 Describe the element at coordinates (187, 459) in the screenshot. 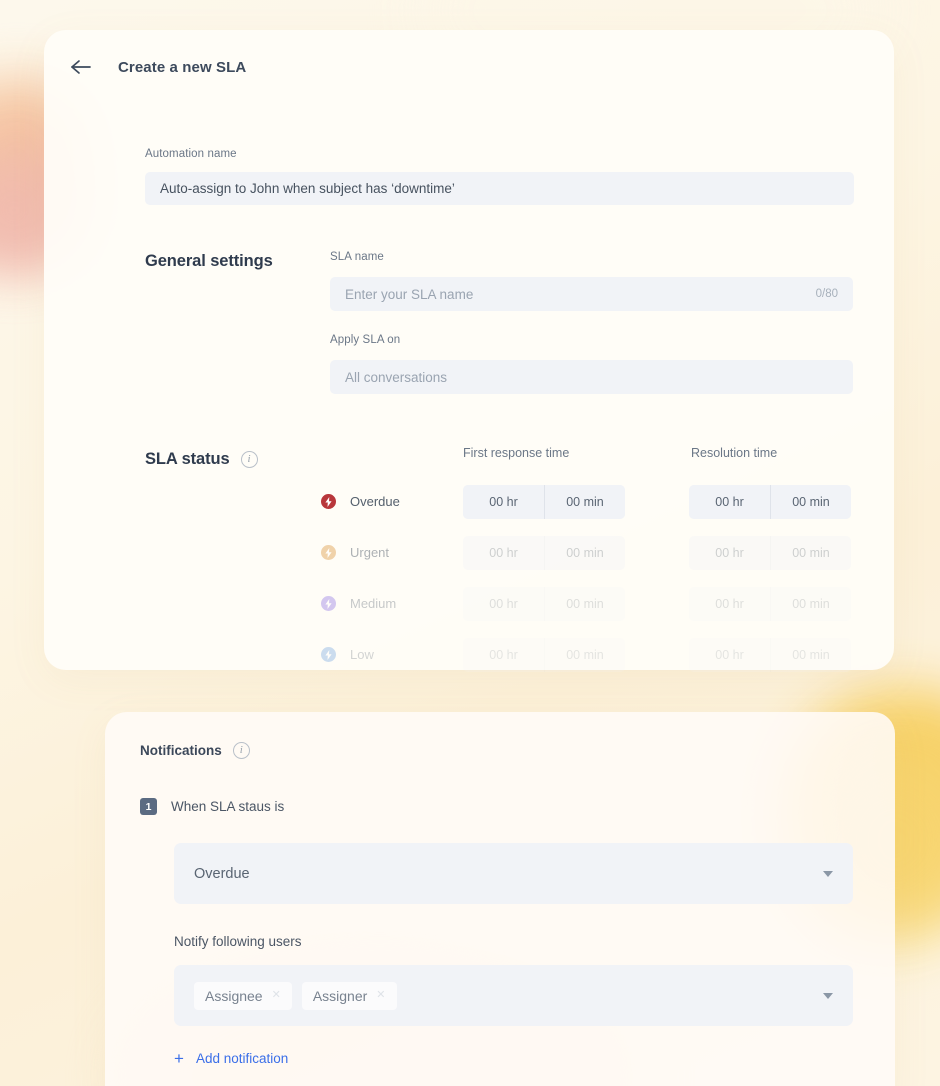

I see `sla-status-title: SLA status` at that location.